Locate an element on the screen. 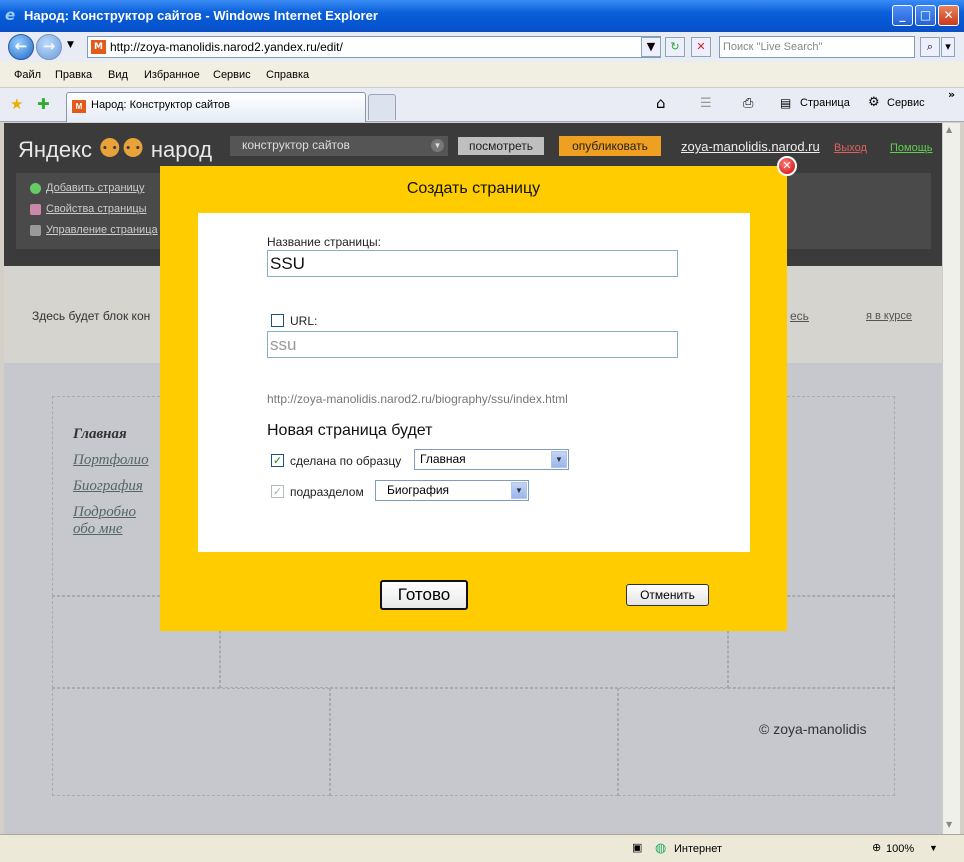 The image size is (964, 862). people-logo-icon: ⚉⚉ is located at coordinates (121, 148).